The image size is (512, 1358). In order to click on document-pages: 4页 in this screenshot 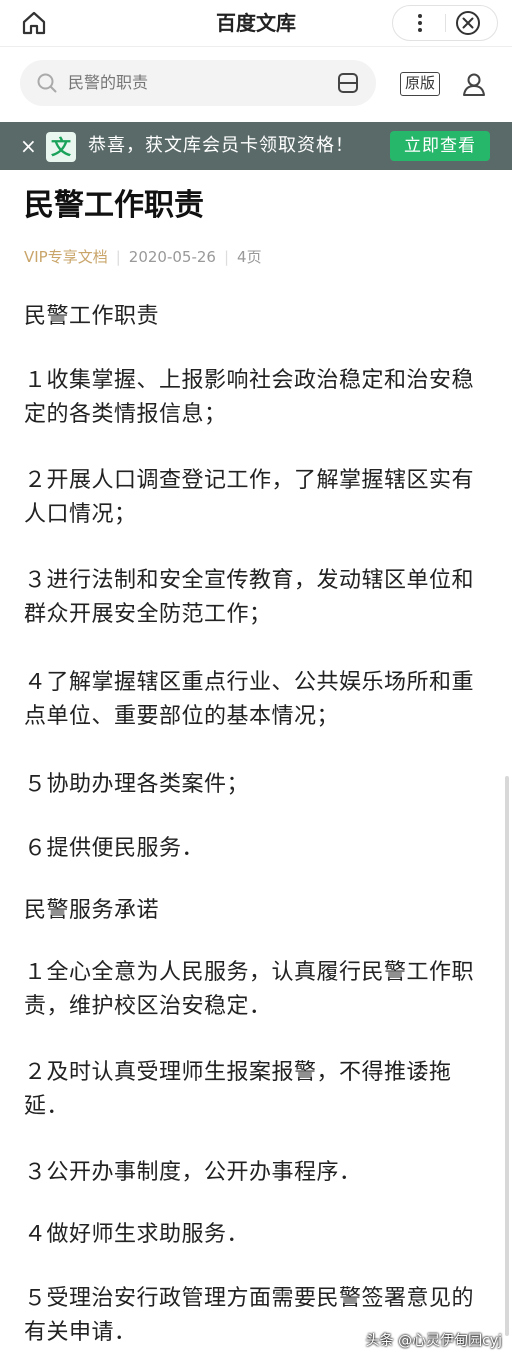, I will do `click(249, 257)`.